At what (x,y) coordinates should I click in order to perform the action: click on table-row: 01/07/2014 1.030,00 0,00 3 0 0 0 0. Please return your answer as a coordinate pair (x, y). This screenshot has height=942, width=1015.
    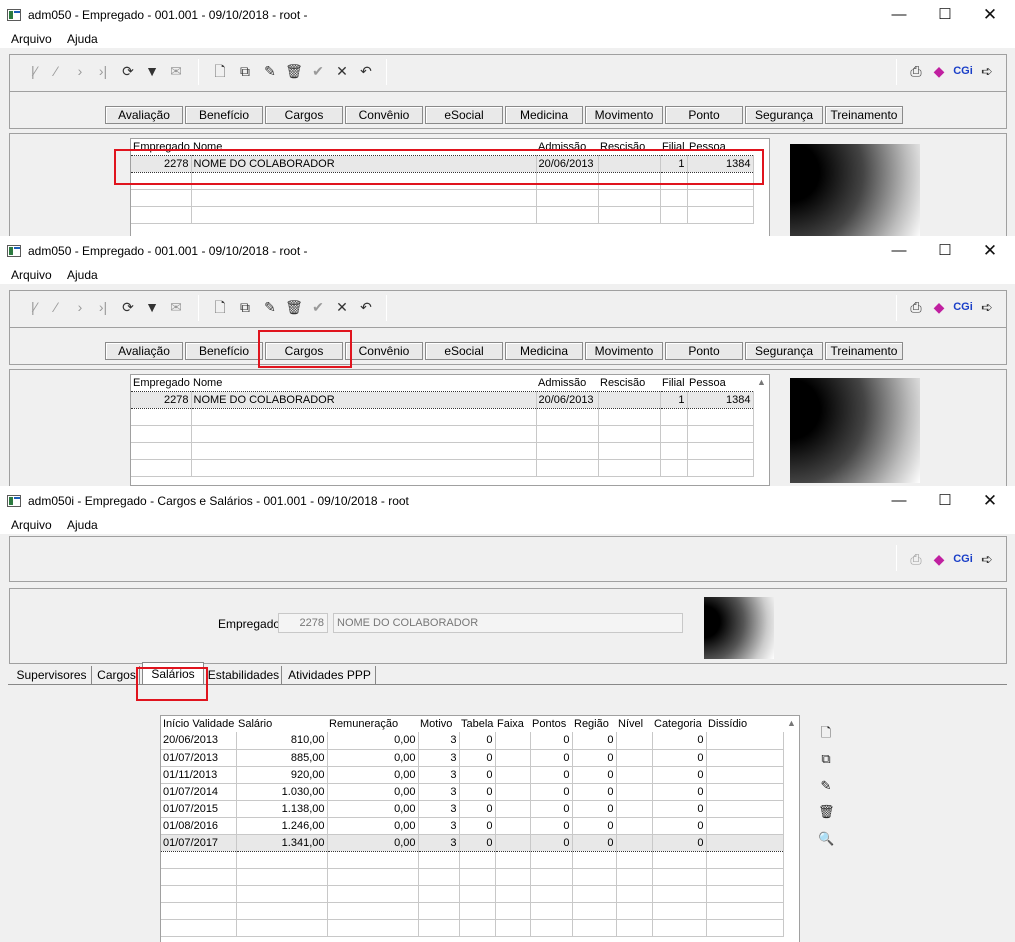
    Looking at the image, I should click on (472, 792).